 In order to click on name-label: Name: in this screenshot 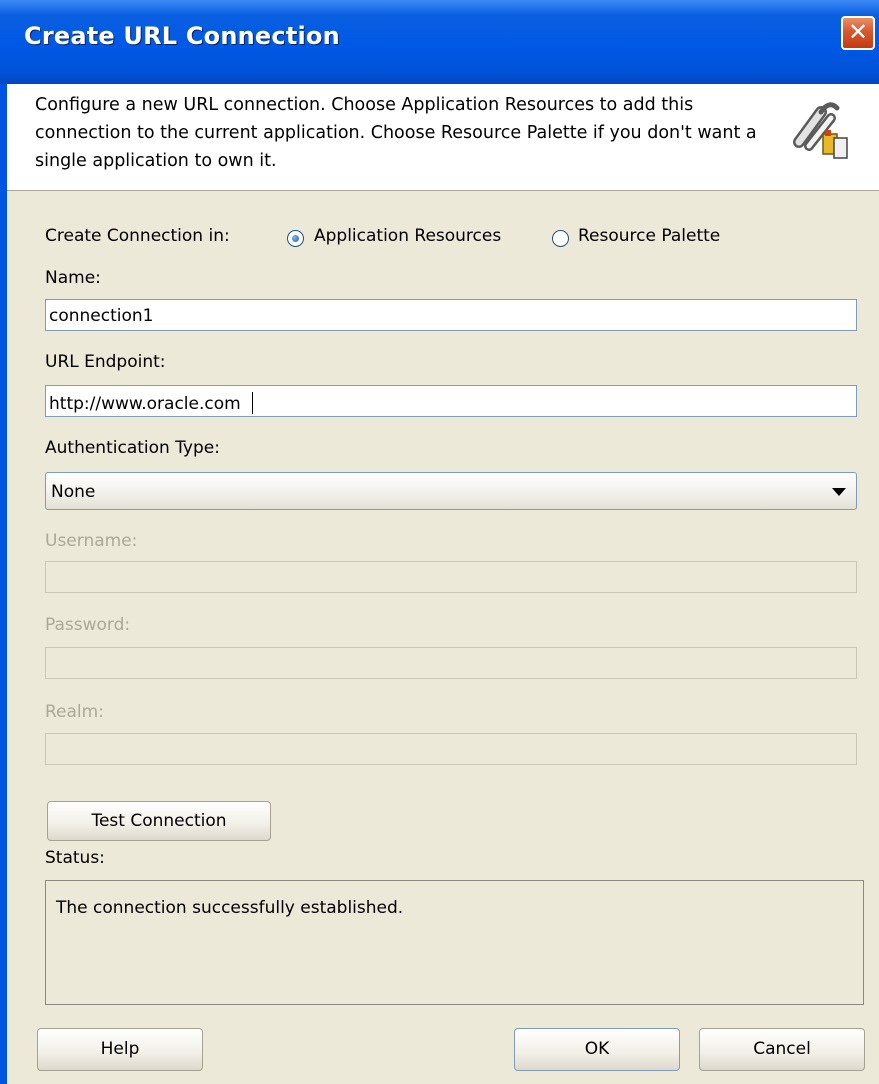, I will do `click(73, 278)`.